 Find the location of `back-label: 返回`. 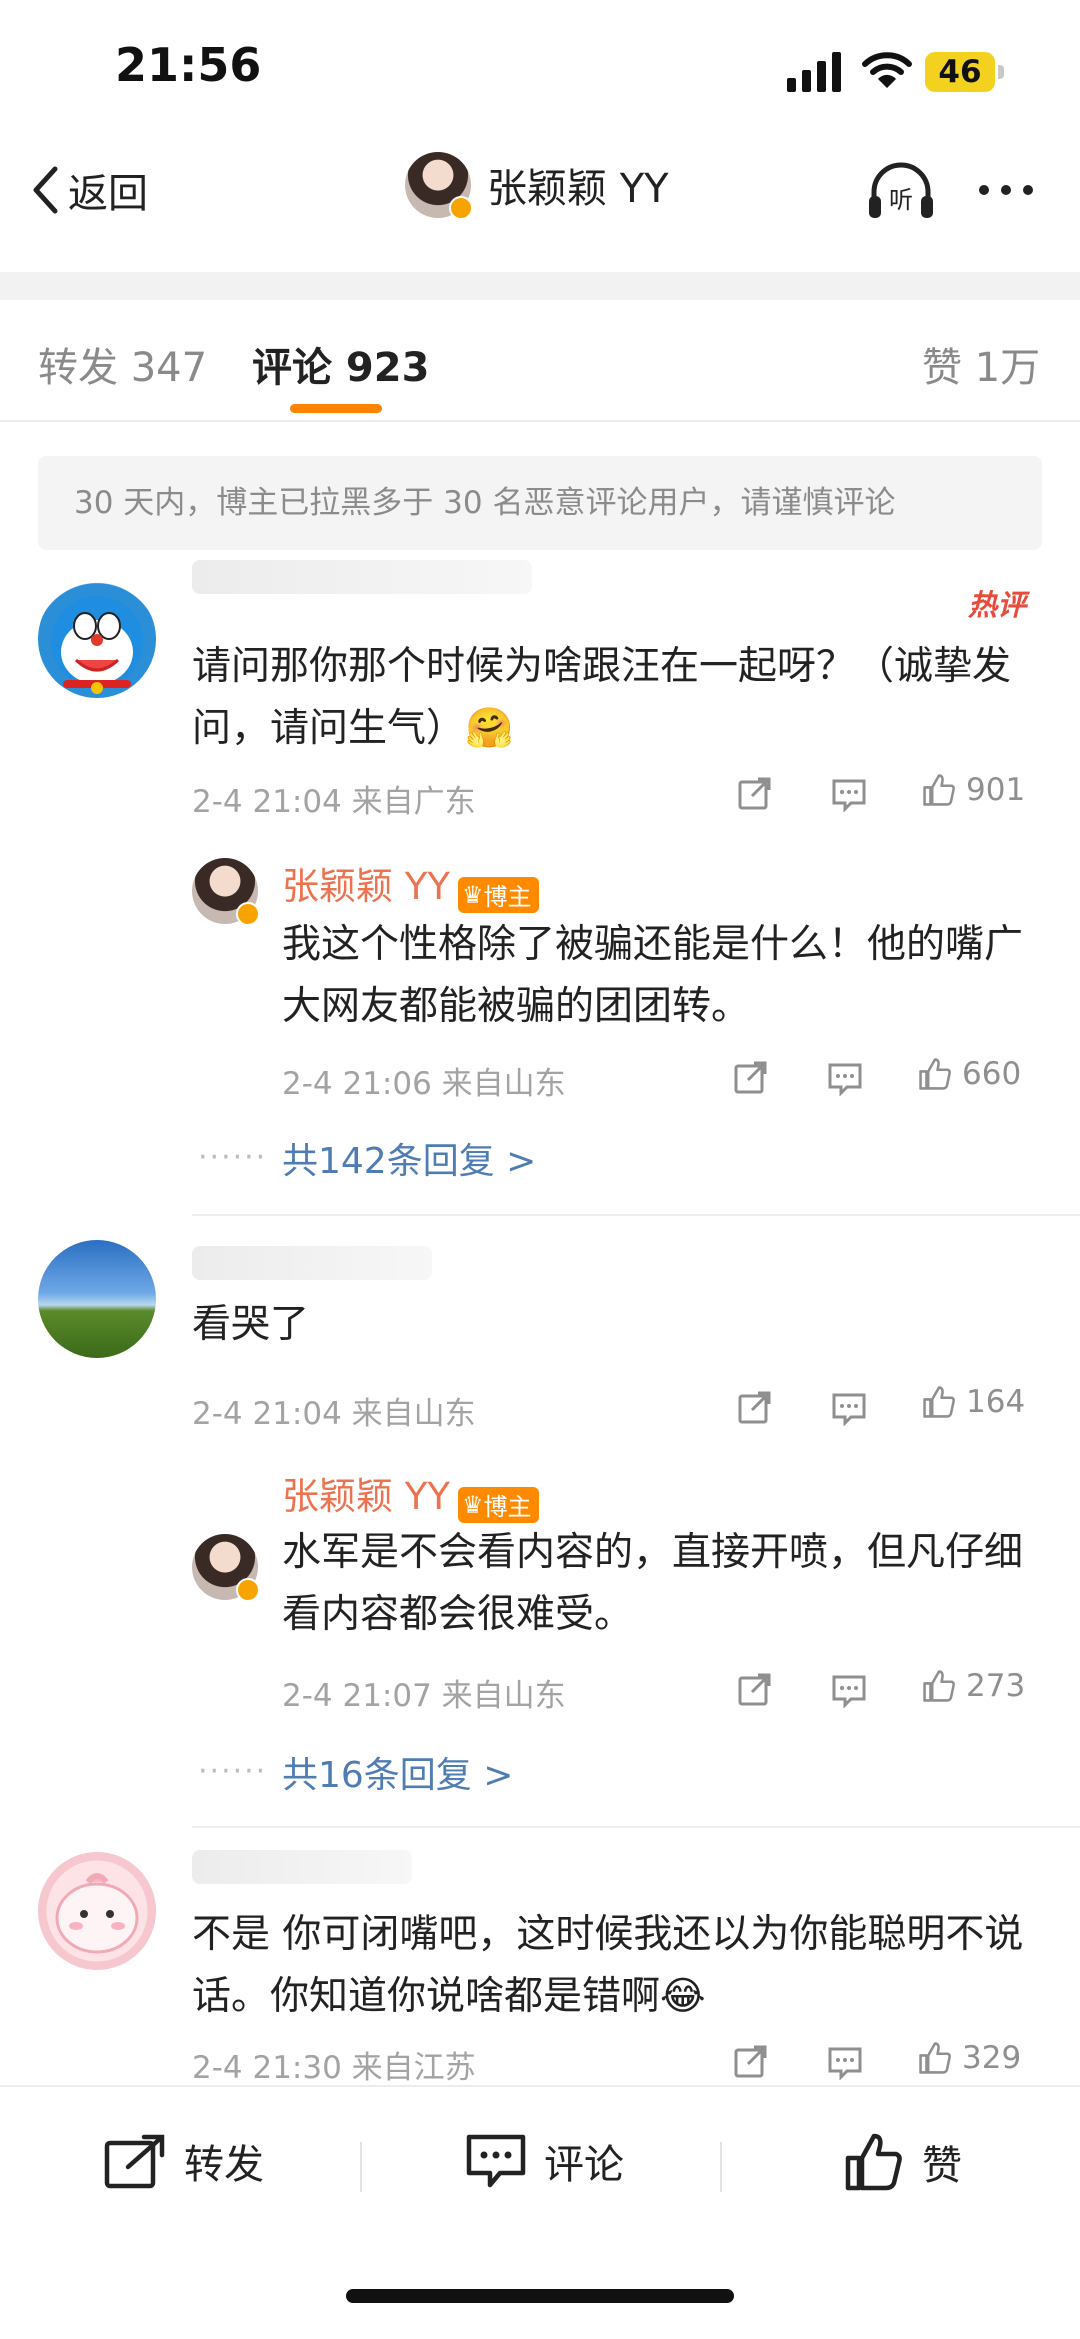

back-label: 返回 is located at coordinates (108, 194).